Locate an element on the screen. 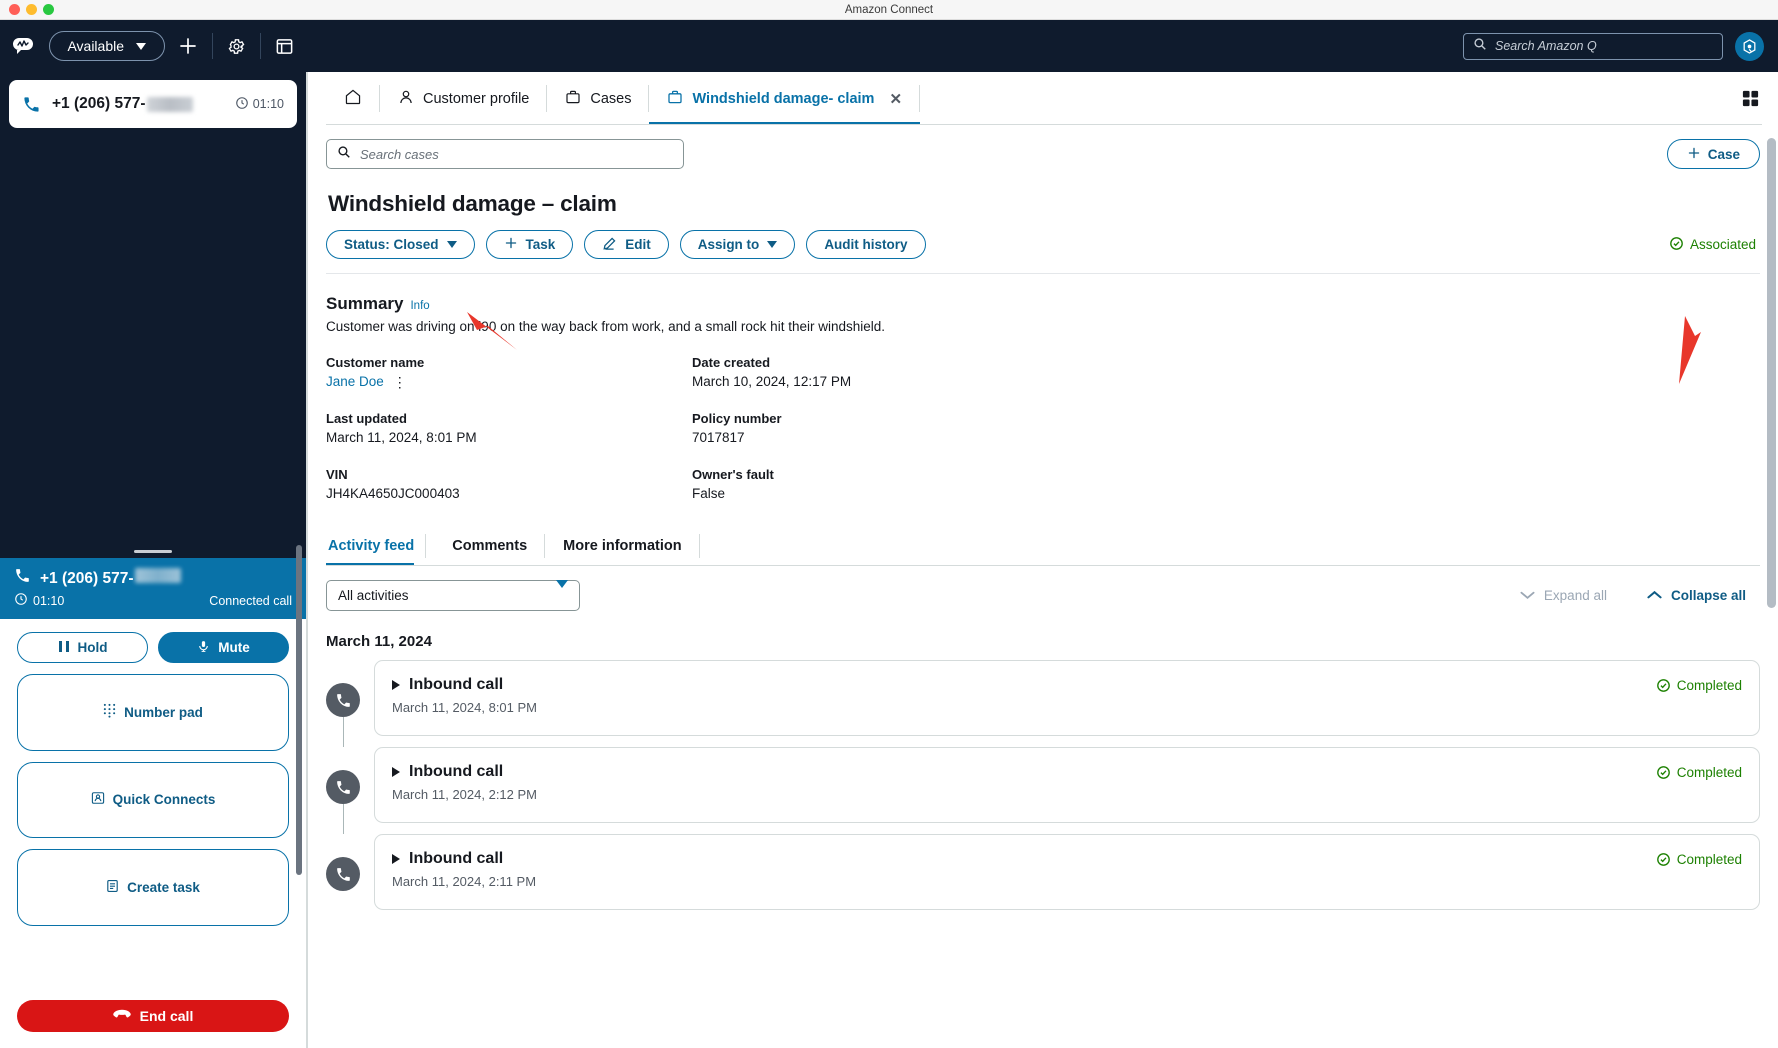 This screenshot has width=1778, height=1048. search-icon is located at coordinates (344, 154).